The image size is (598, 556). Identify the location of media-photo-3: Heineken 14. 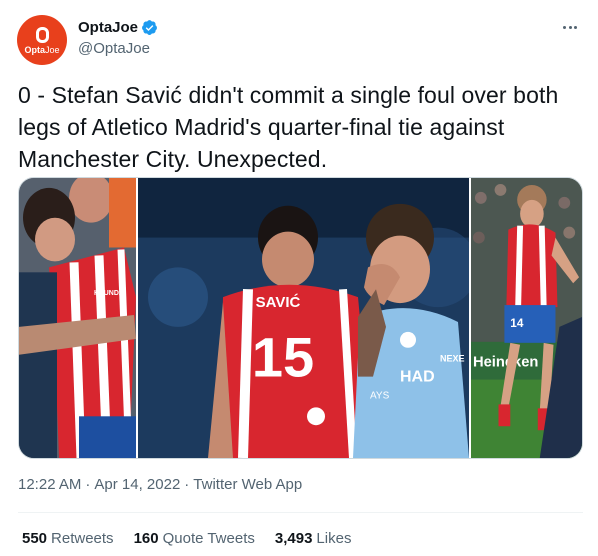
(526, 318).